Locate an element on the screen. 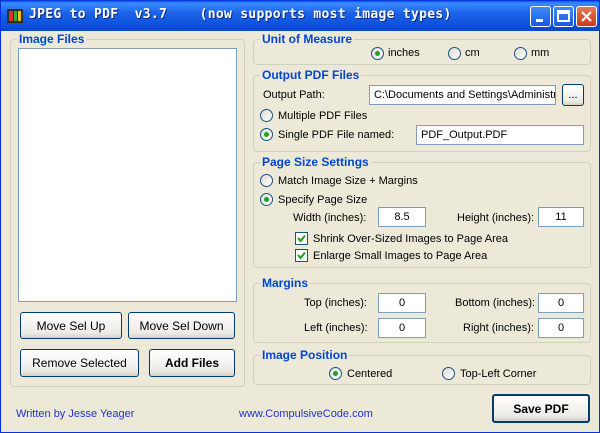 This screenshot has width=600, height=433. pdf-filename-field: PDF_Output.PDF is located at coordinates (500, 135).